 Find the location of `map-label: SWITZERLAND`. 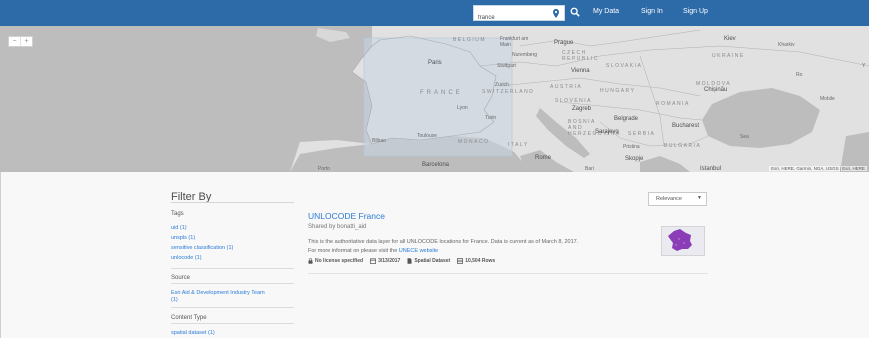

map-label: SWITZERLAND is located at coordinates (508, 92).